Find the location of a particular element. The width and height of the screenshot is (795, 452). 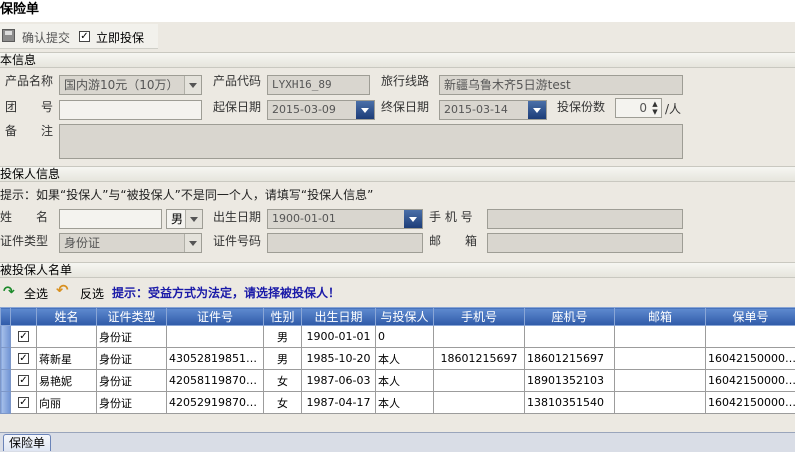

cell-name is located at coordinates (67, 337).